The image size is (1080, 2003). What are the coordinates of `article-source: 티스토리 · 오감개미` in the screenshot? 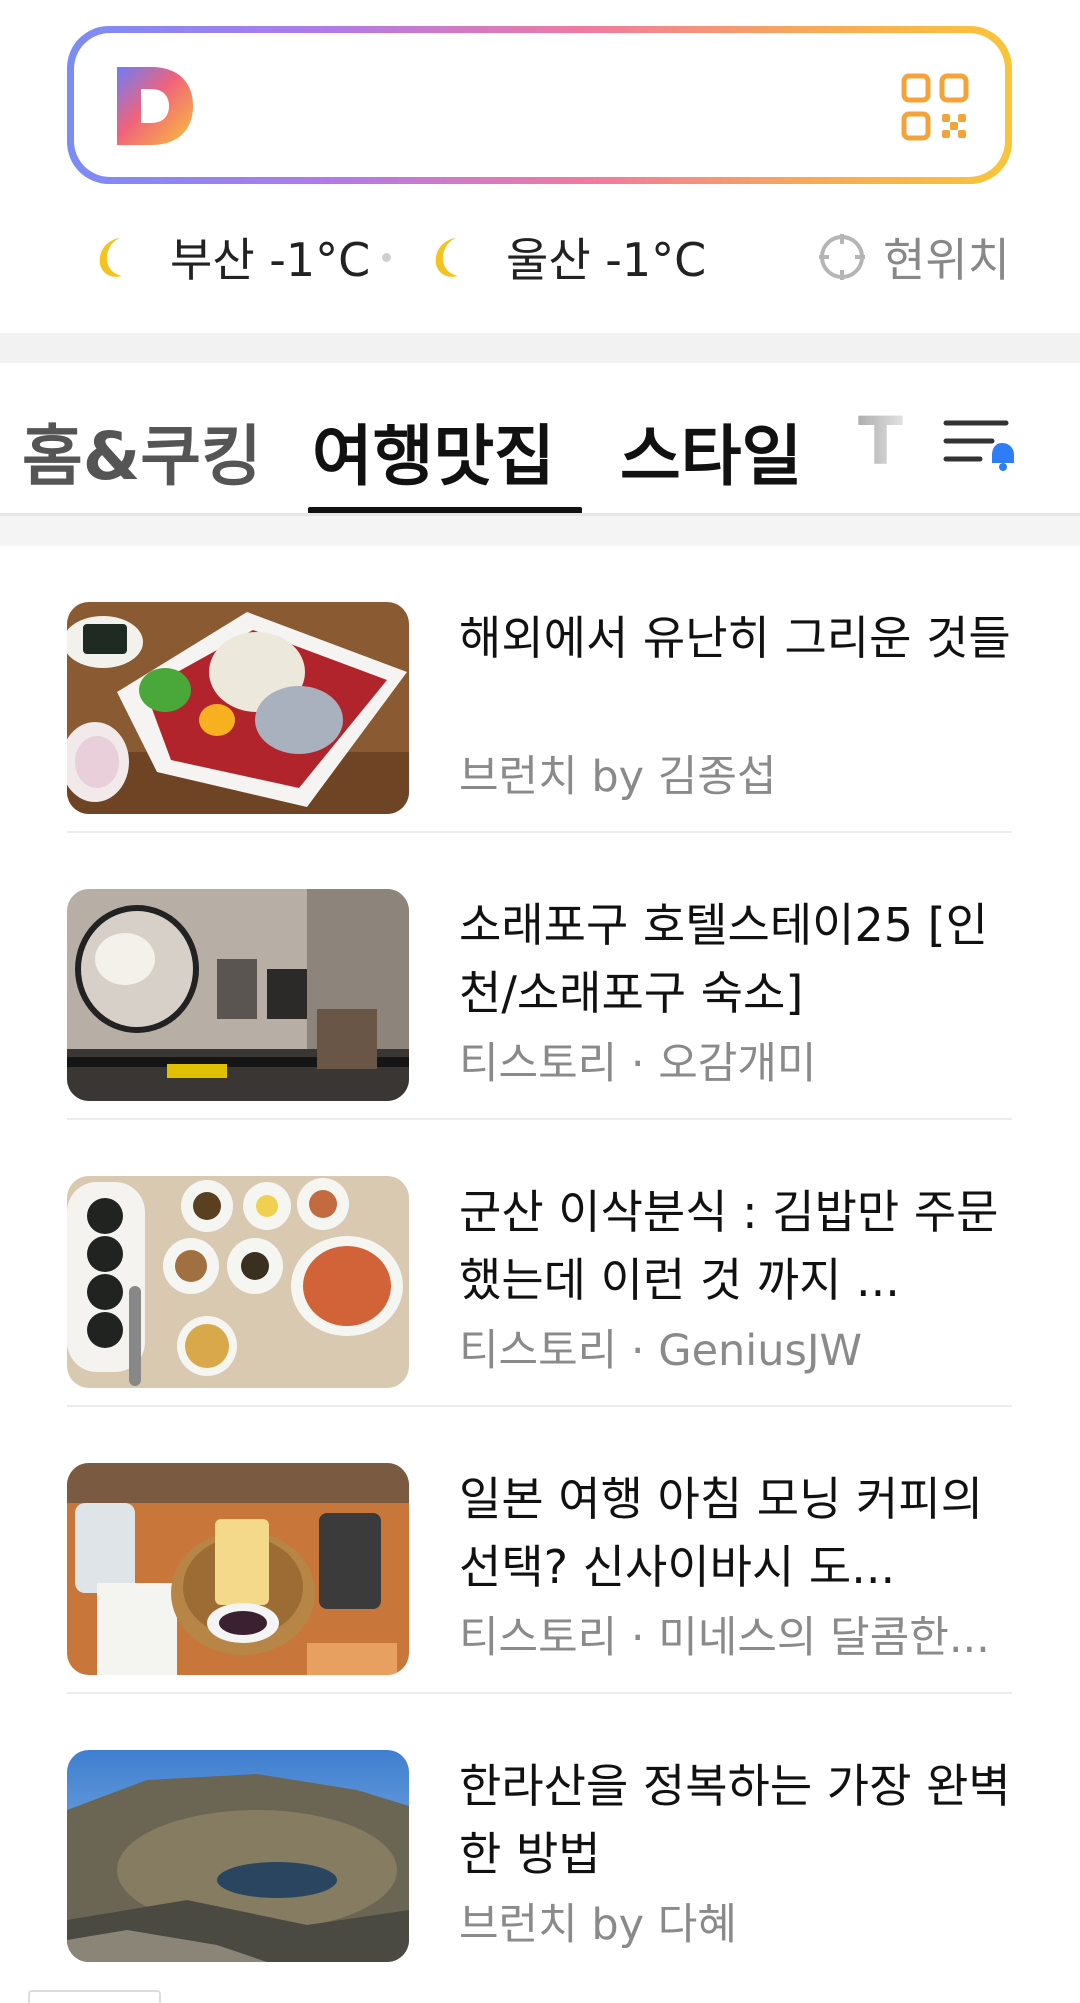 It's located at (638, 1064).